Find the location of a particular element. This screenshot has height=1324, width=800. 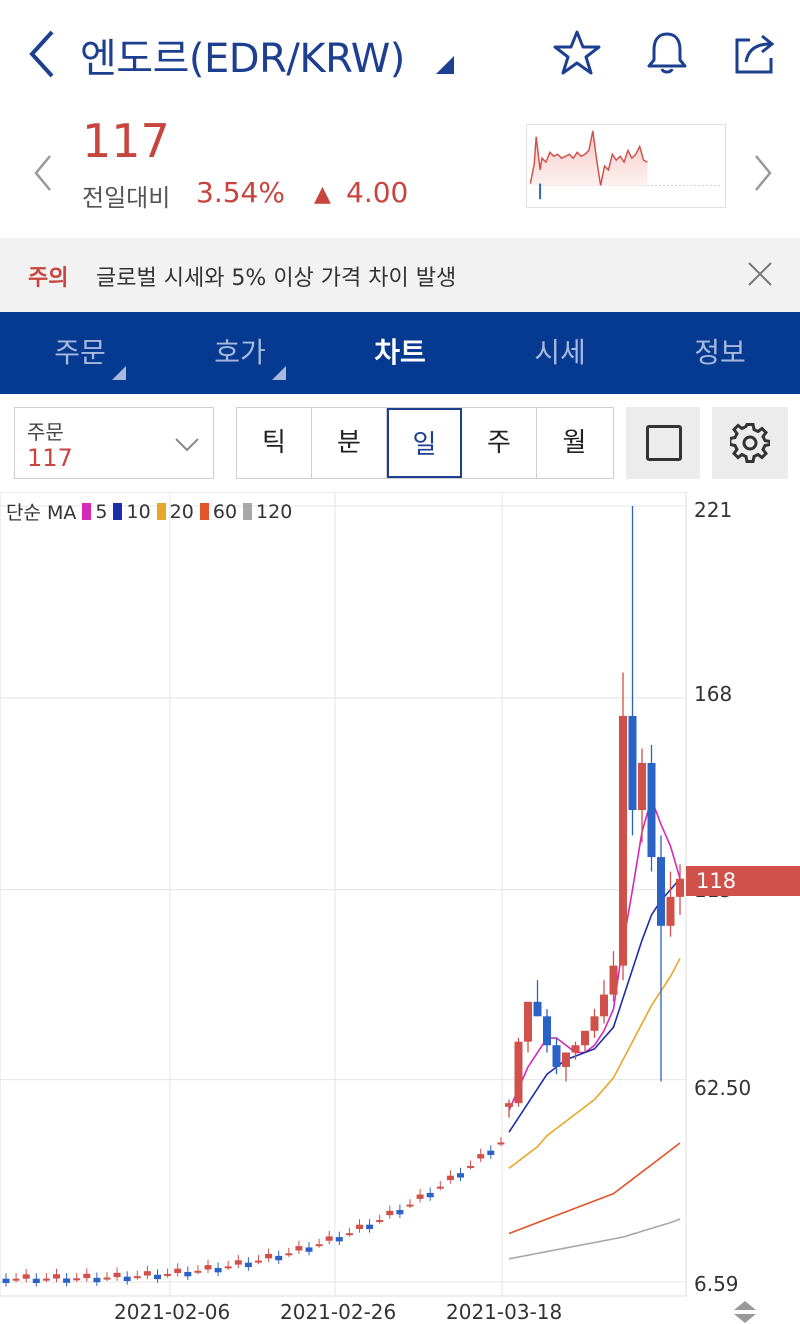

order-select: 주문 117 is located at coordinates (114, 443).